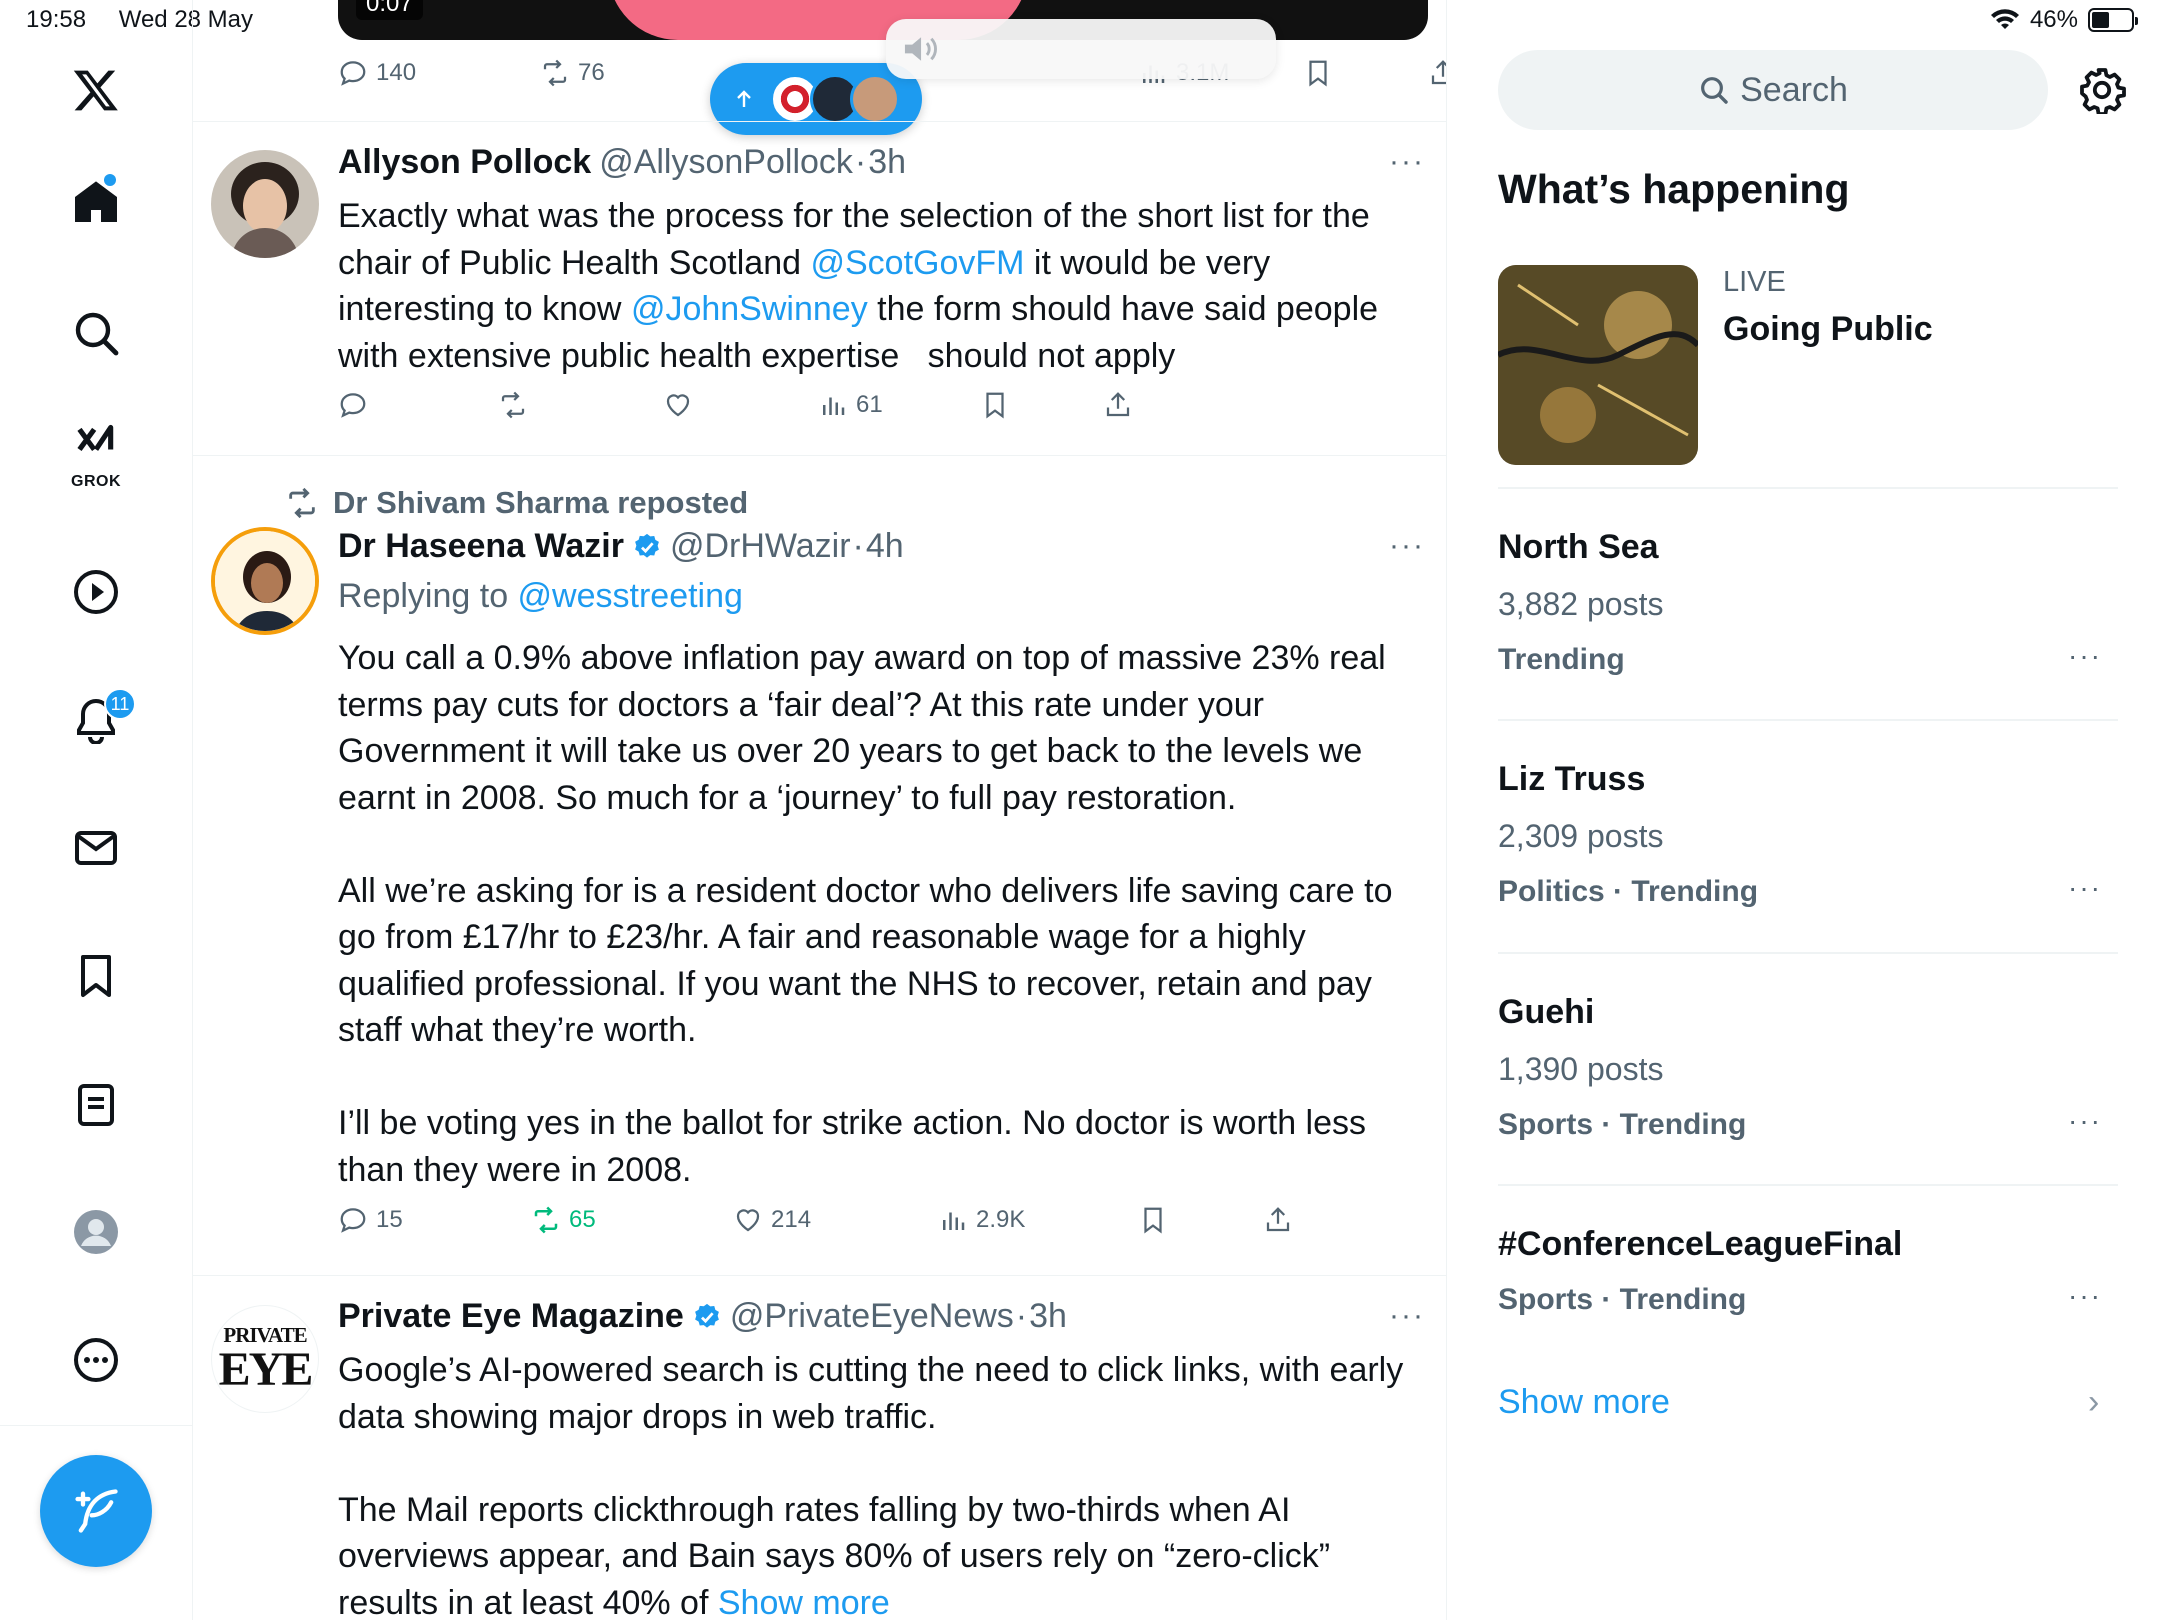 Image resolution: width=2160 pixels, height=1620 pixels. Describe the element at coordinates (464, 162) in the screenshot. I see `author-name: Allyson Pollock` at that location.